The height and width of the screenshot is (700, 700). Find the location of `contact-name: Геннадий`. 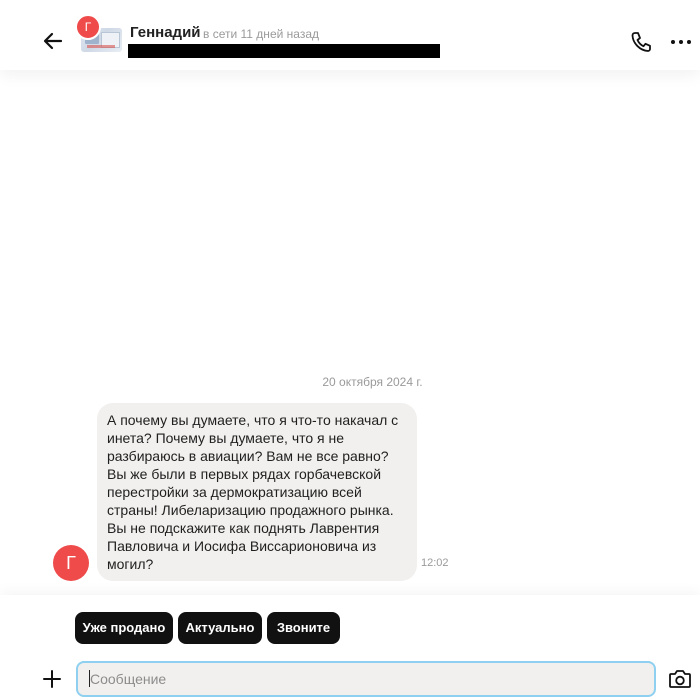

contact-name: Геннадий is located at coordinates (165, 32).